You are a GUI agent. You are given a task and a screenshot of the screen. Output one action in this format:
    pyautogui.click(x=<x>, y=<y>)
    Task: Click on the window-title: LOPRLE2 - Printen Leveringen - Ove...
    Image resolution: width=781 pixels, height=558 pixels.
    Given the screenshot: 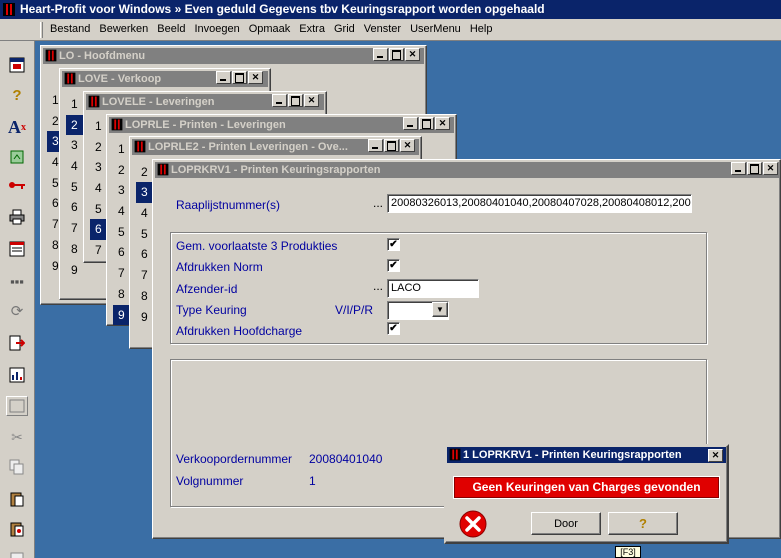 What is the action you would take?
    pyautogui.click(x=248, y=147)
    